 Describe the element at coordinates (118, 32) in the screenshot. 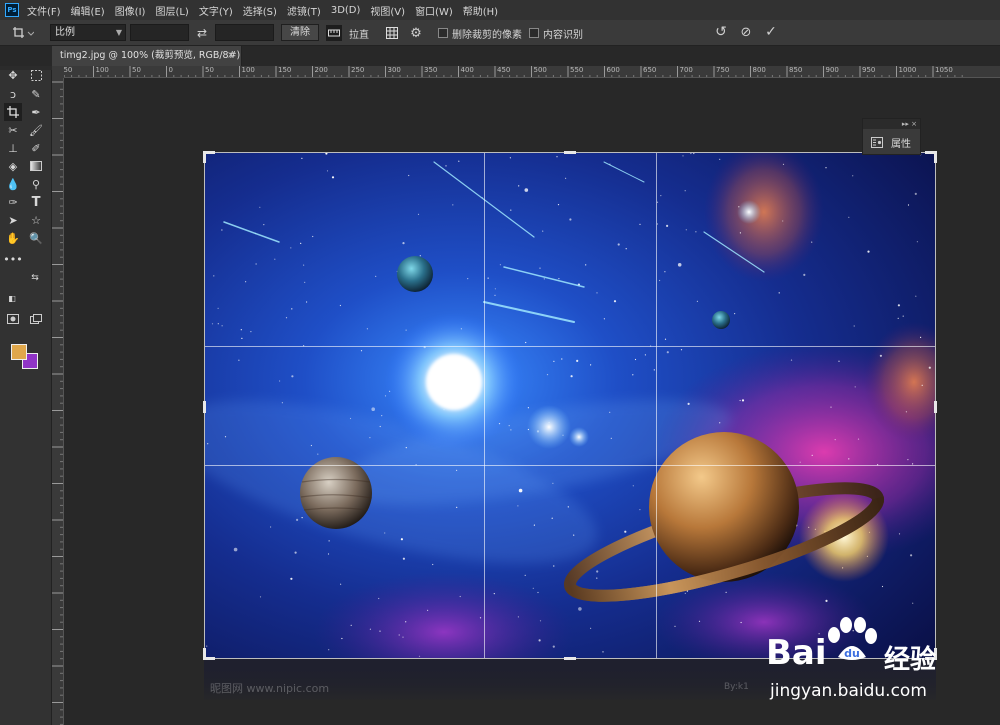

I see `chevron-down-icon: ▼` at that location.